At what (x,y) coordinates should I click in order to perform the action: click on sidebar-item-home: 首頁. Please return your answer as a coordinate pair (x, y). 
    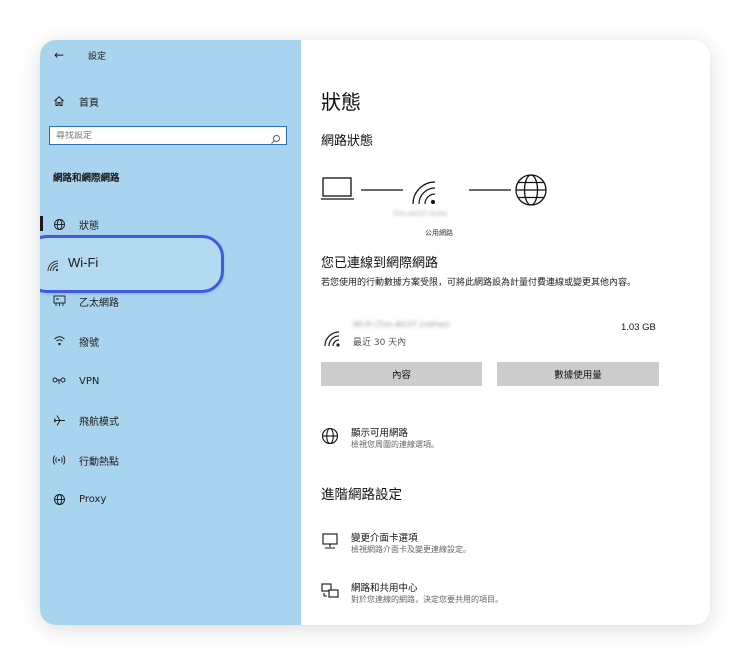
    Looking at the image, I should click on (170, 101).